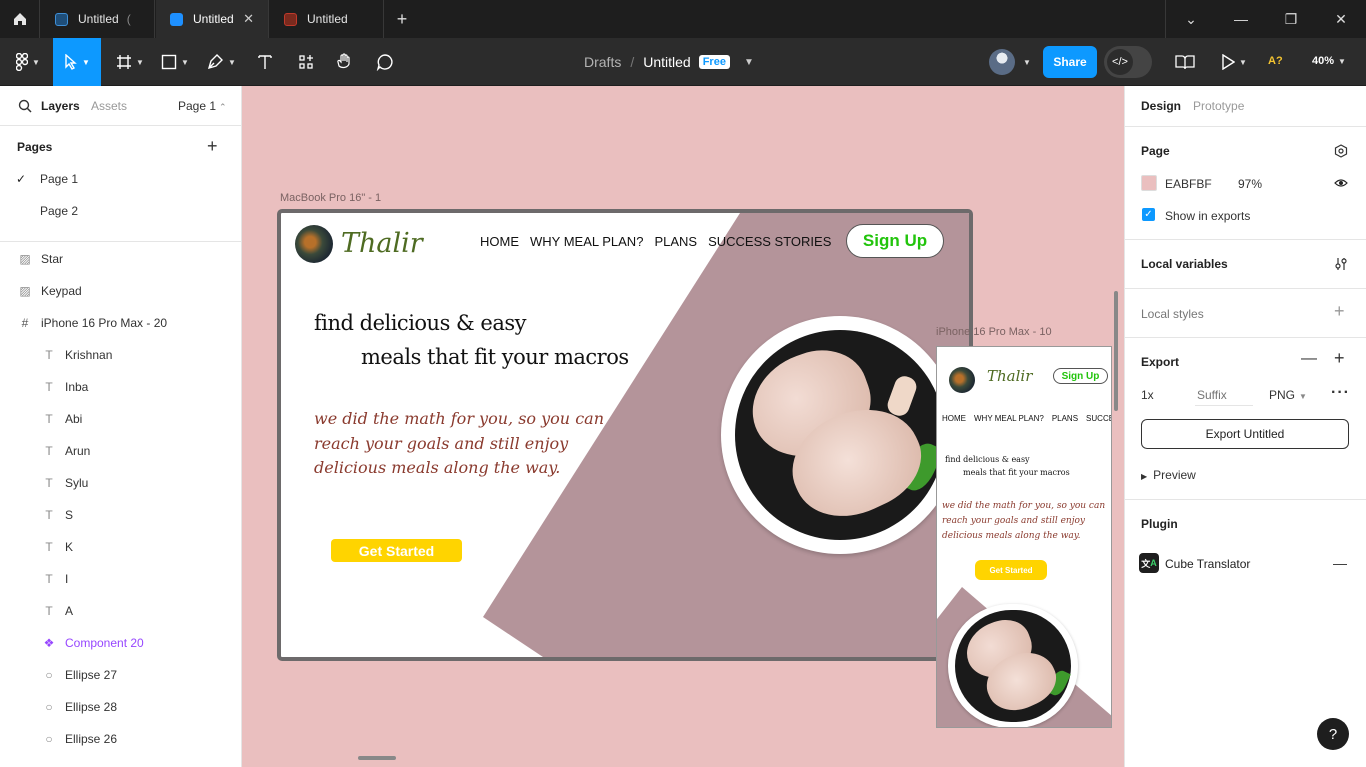 This screenshot has height=767, width=1366. Describe the element at coordinates (1341, 183) in the screenshot. I see `eye-icon` at that location.